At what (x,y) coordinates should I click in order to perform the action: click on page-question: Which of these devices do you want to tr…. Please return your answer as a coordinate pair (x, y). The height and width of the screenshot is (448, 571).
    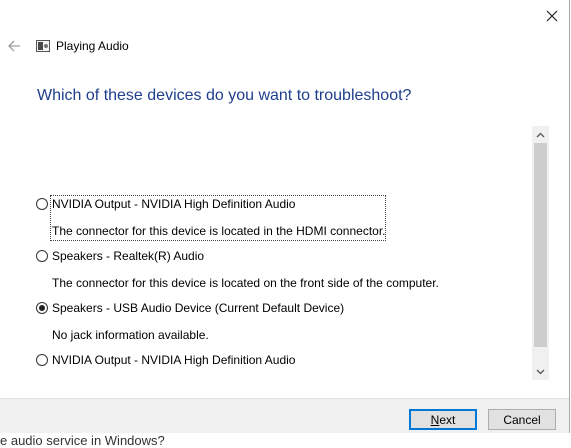
    Looking at the image, I should click on (224, 95).